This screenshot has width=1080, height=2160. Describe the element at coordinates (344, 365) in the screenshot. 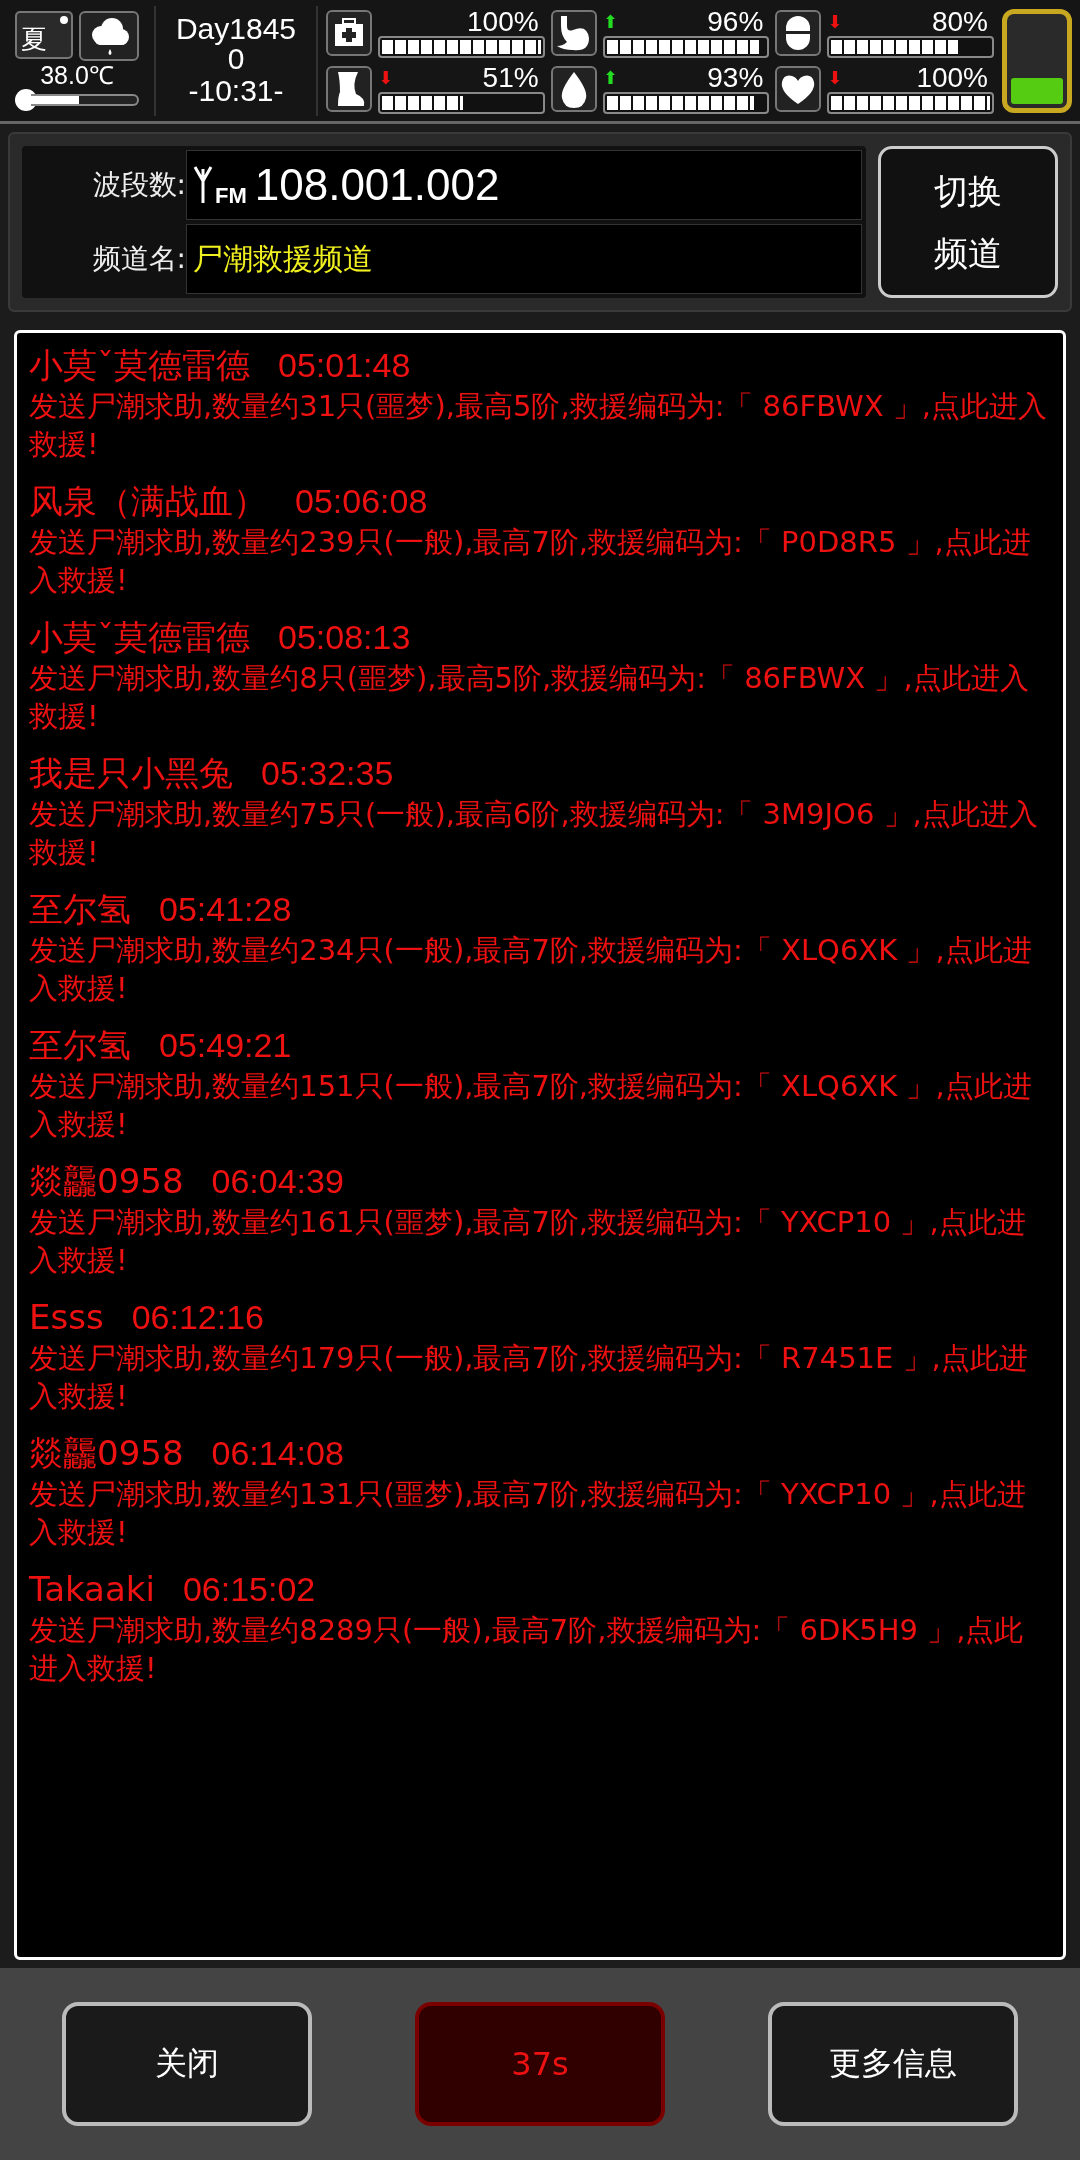

I see `message-time: 05:01:48` at that location.